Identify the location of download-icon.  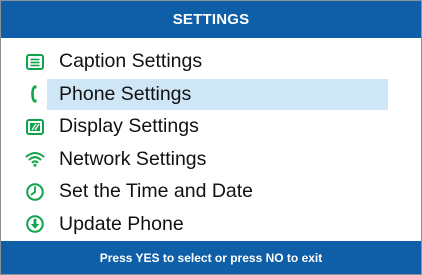
(35, 224).